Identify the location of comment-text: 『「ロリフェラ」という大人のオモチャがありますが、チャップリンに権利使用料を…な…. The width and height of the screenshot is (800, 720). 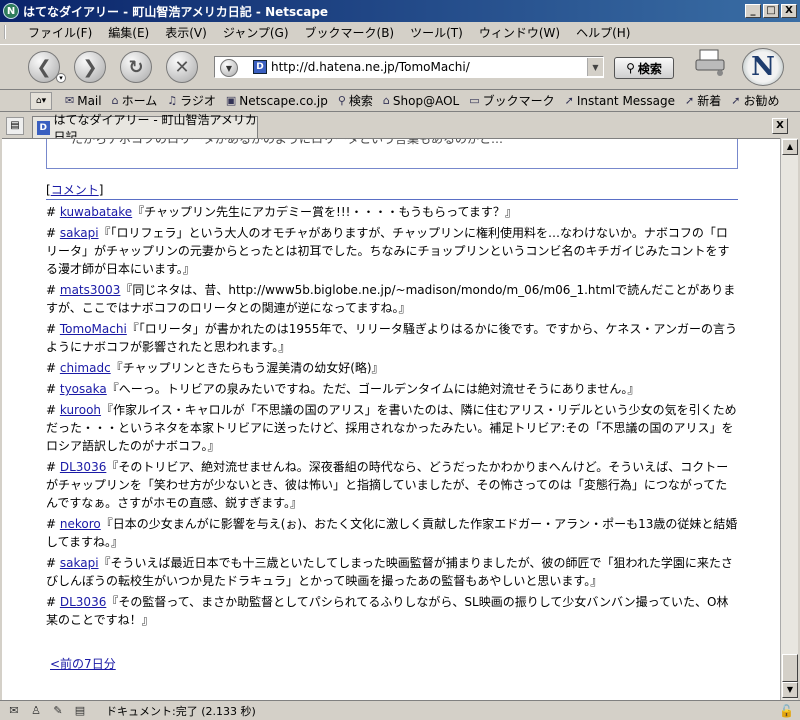
(388, 251).